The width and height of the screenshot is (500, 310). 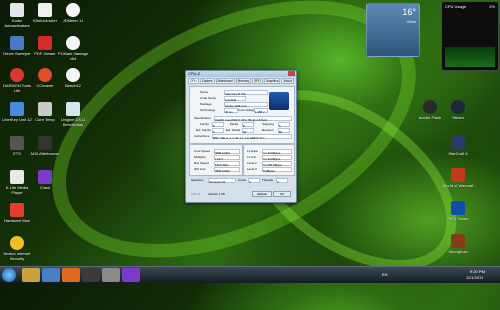 I want to click on icon-label: PCMark Vantage x64, so click(x=73, y=56).